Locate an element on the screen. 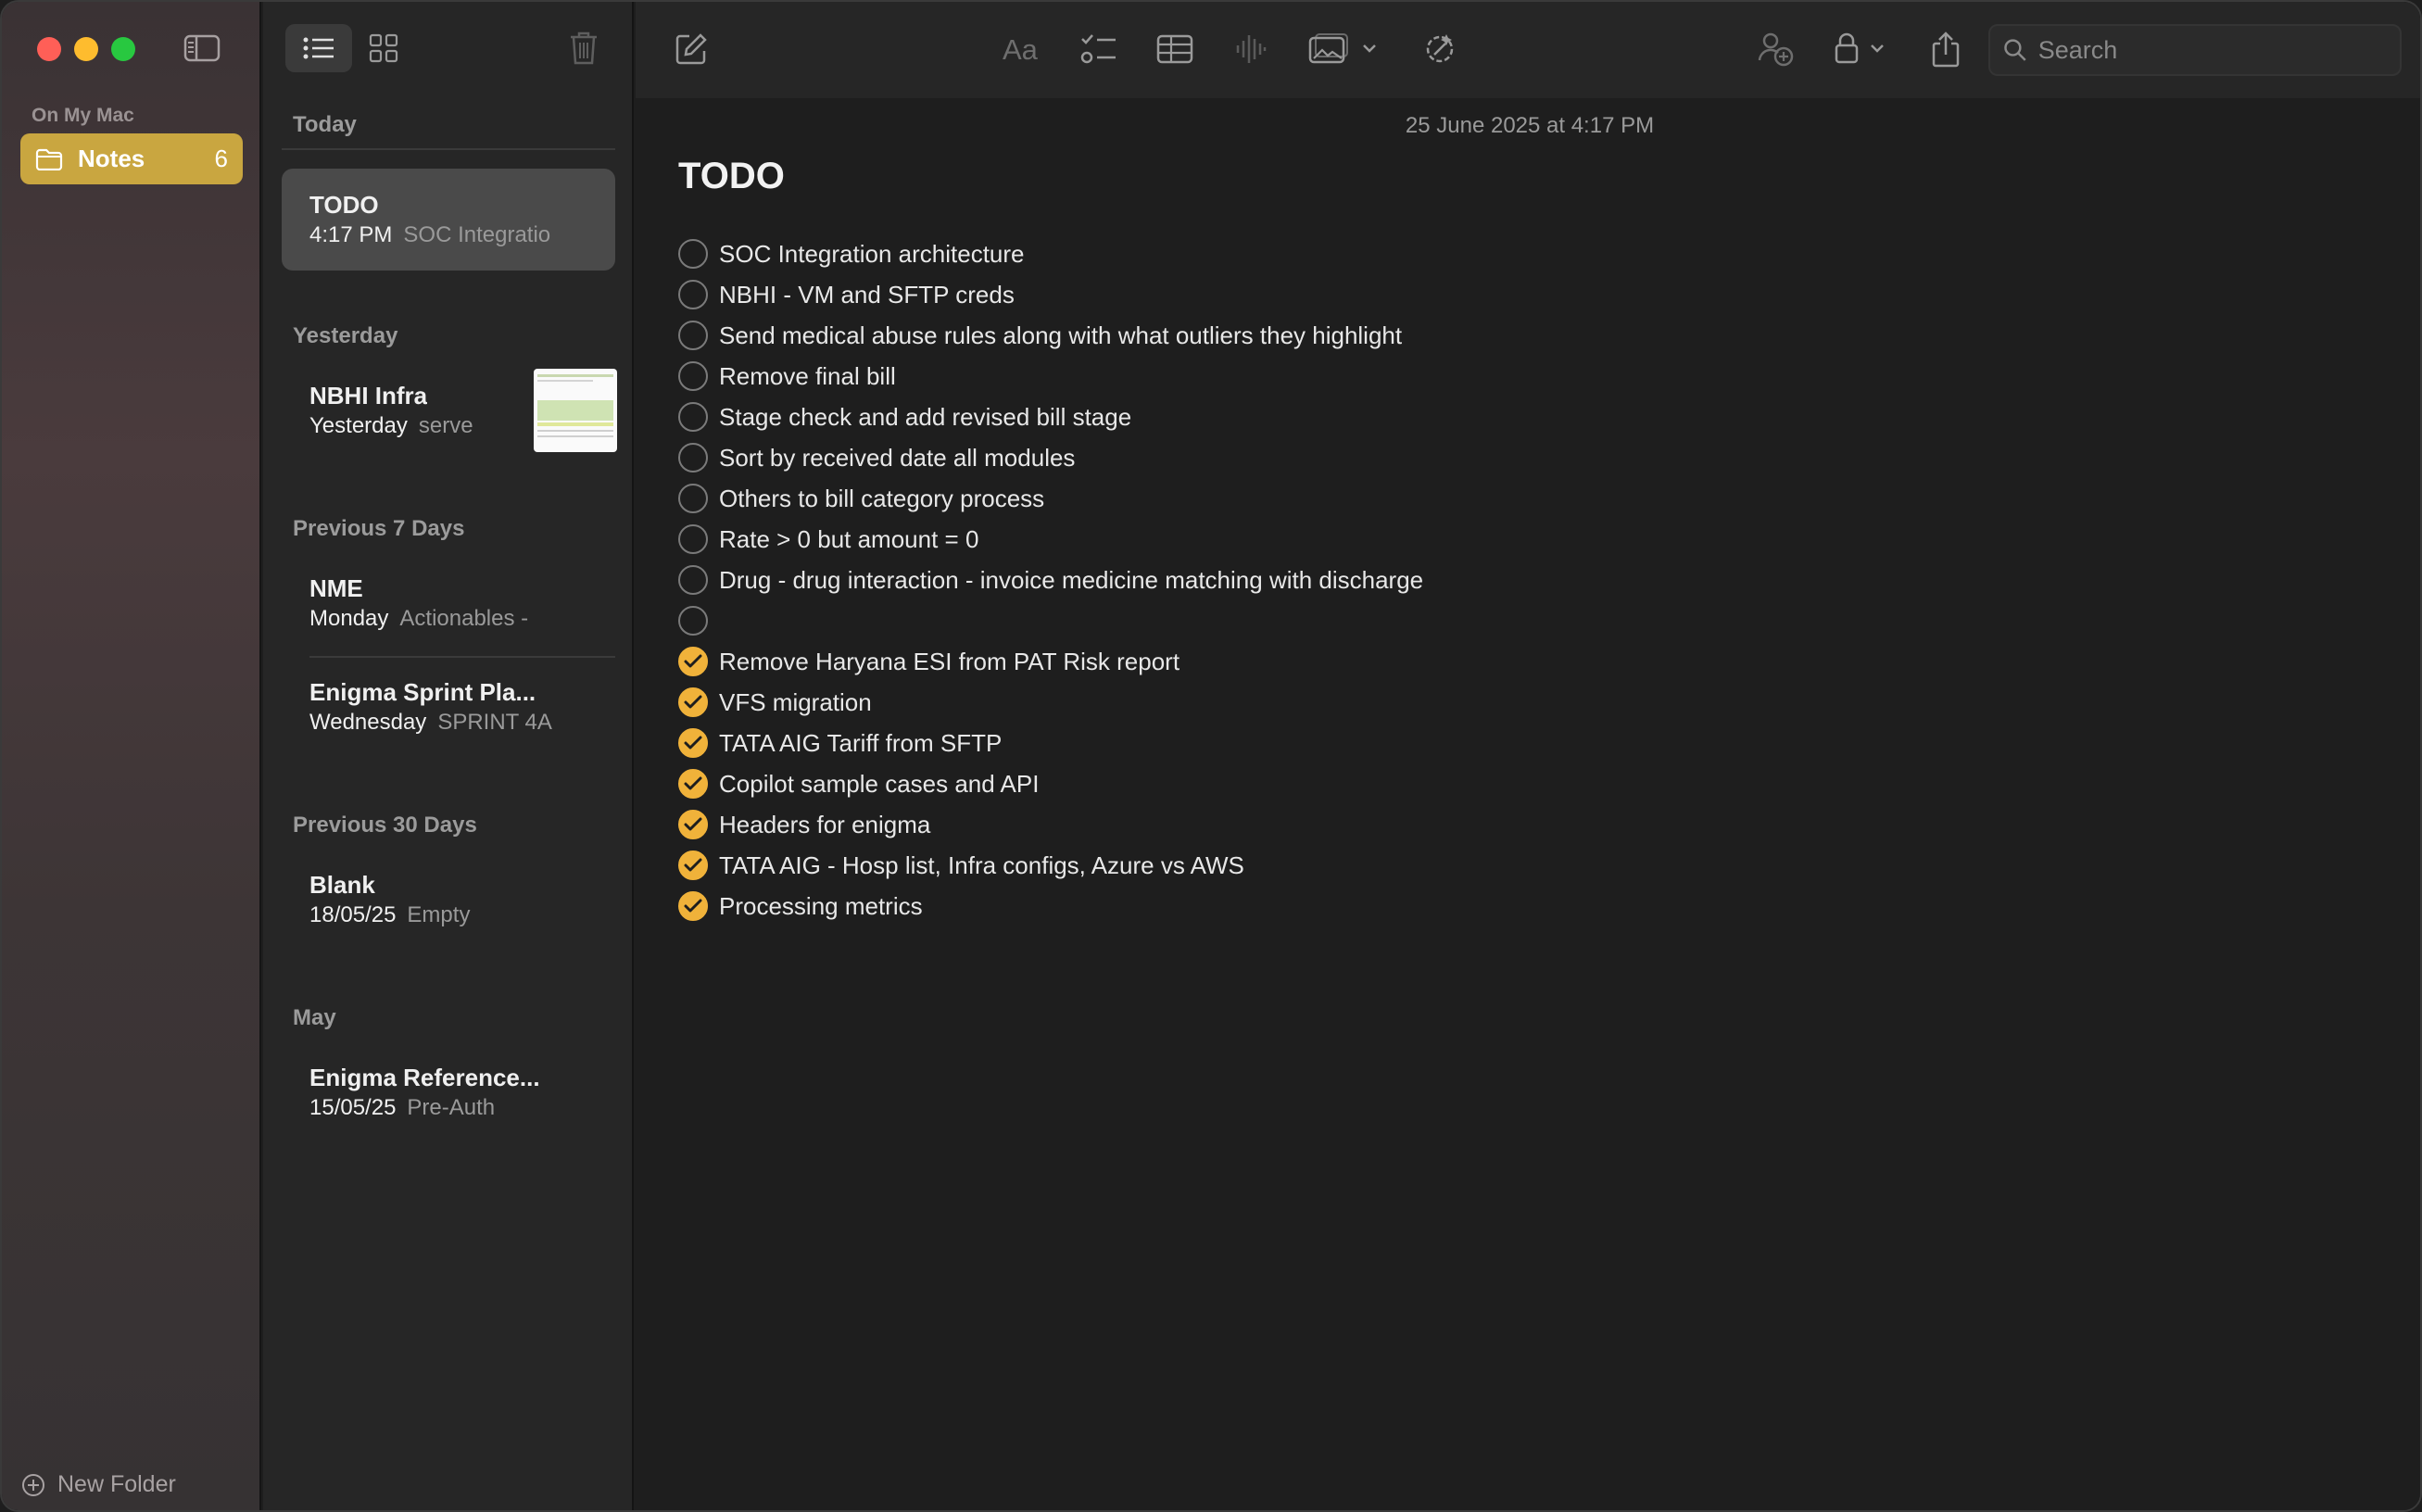 This screenshot has width=2422, height=1512. note-item-enigma-reference: Enigma Reference... 15/05/25 Pre-Auth is located at coordinates (449, 1092).